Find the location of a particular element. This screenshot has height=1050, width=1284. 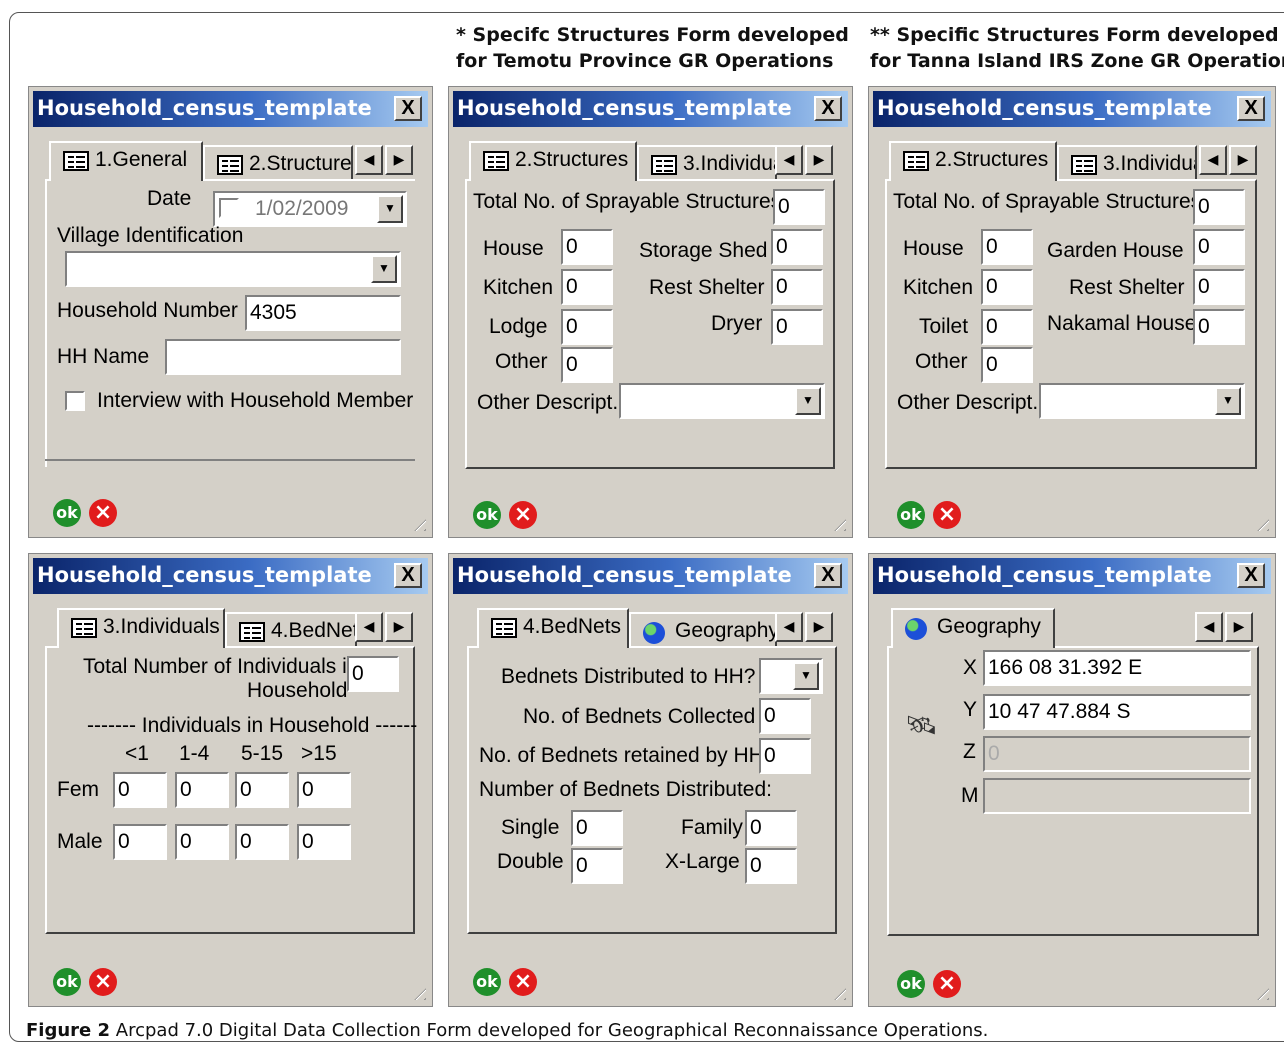

form-page-icon is located at coordinates (504, 628).